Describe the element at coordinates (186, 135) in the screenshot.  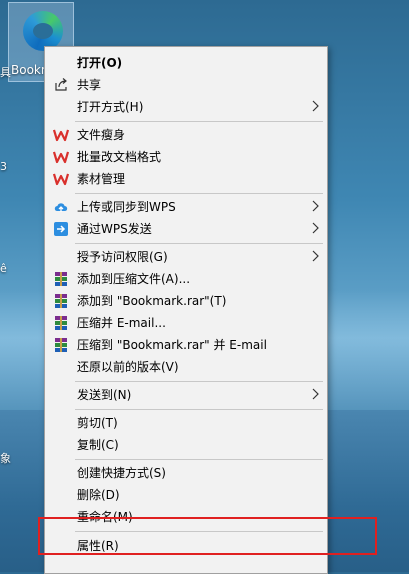
I see `menu-item-file-slim: 文件瘦身` at that location.